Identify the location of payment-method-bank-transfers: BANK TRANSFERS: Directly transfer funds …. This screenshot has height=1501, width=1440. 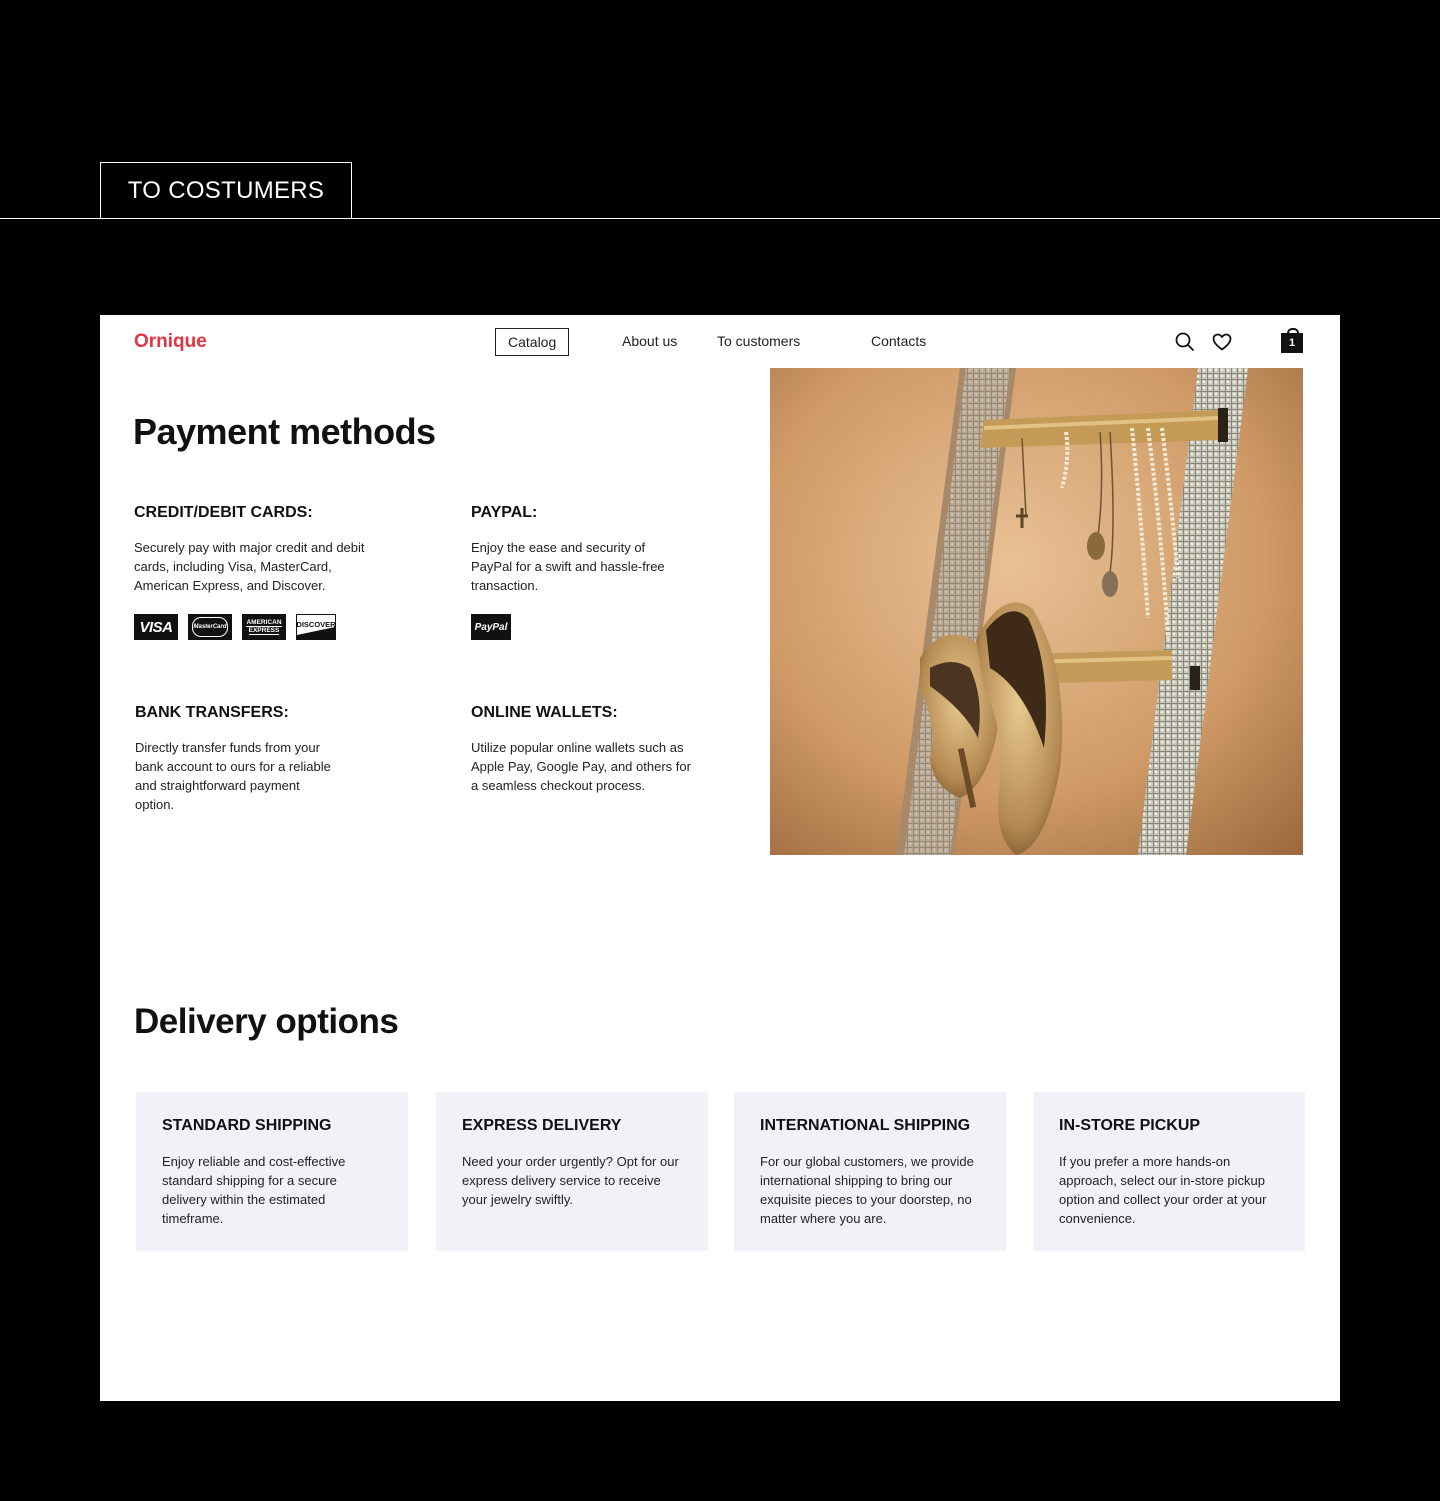
(235, 759).